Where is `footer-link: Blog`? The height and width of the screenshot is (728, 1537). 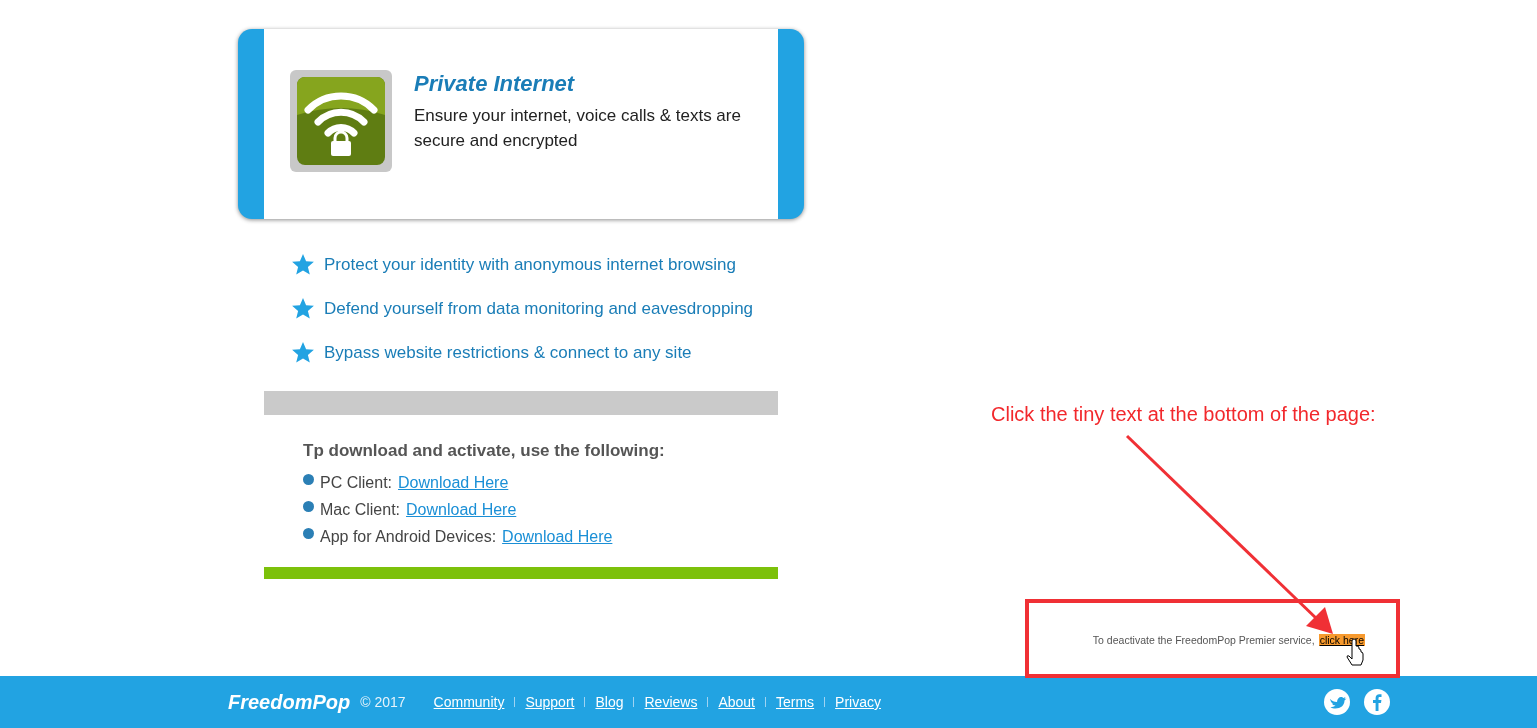
footer-link: Blog is located at coordinates (609, 702).